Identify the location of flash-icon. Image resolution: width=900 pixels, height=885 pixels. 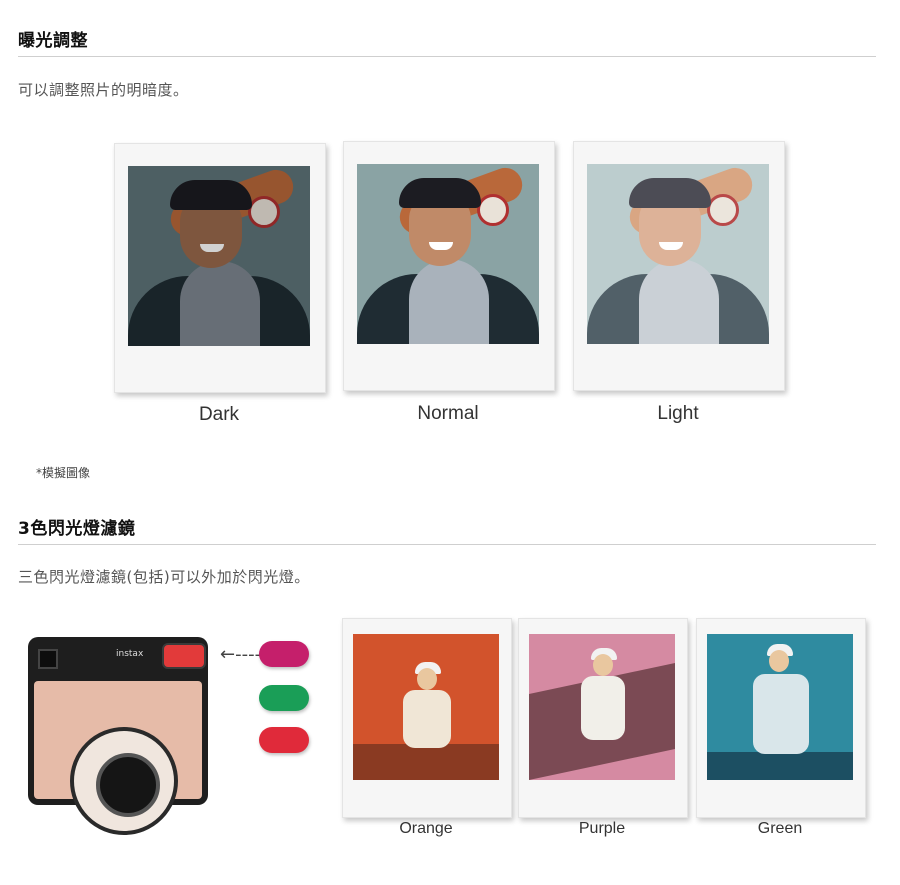
(184, 656).